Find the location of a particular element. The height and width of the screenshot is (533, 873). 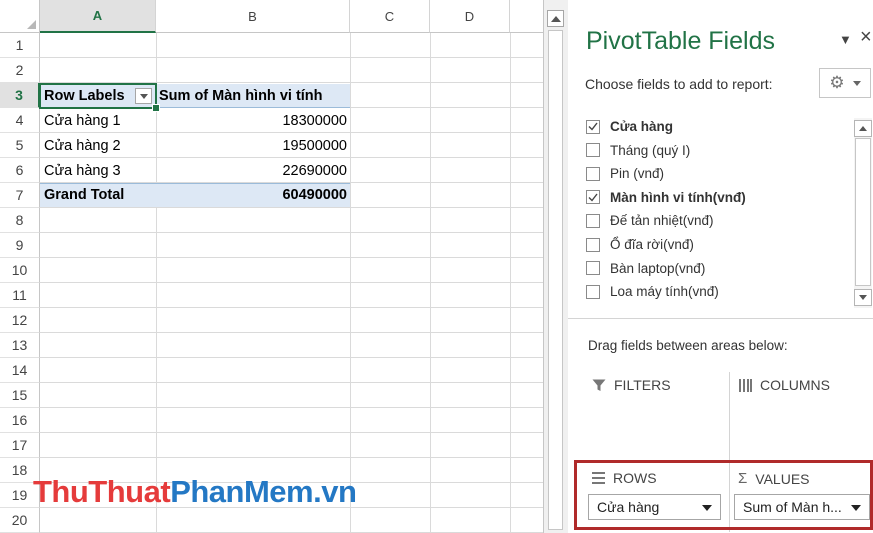

field-item: Ổ đĩa rời(vnđ) is located at coordinates (638, 244).